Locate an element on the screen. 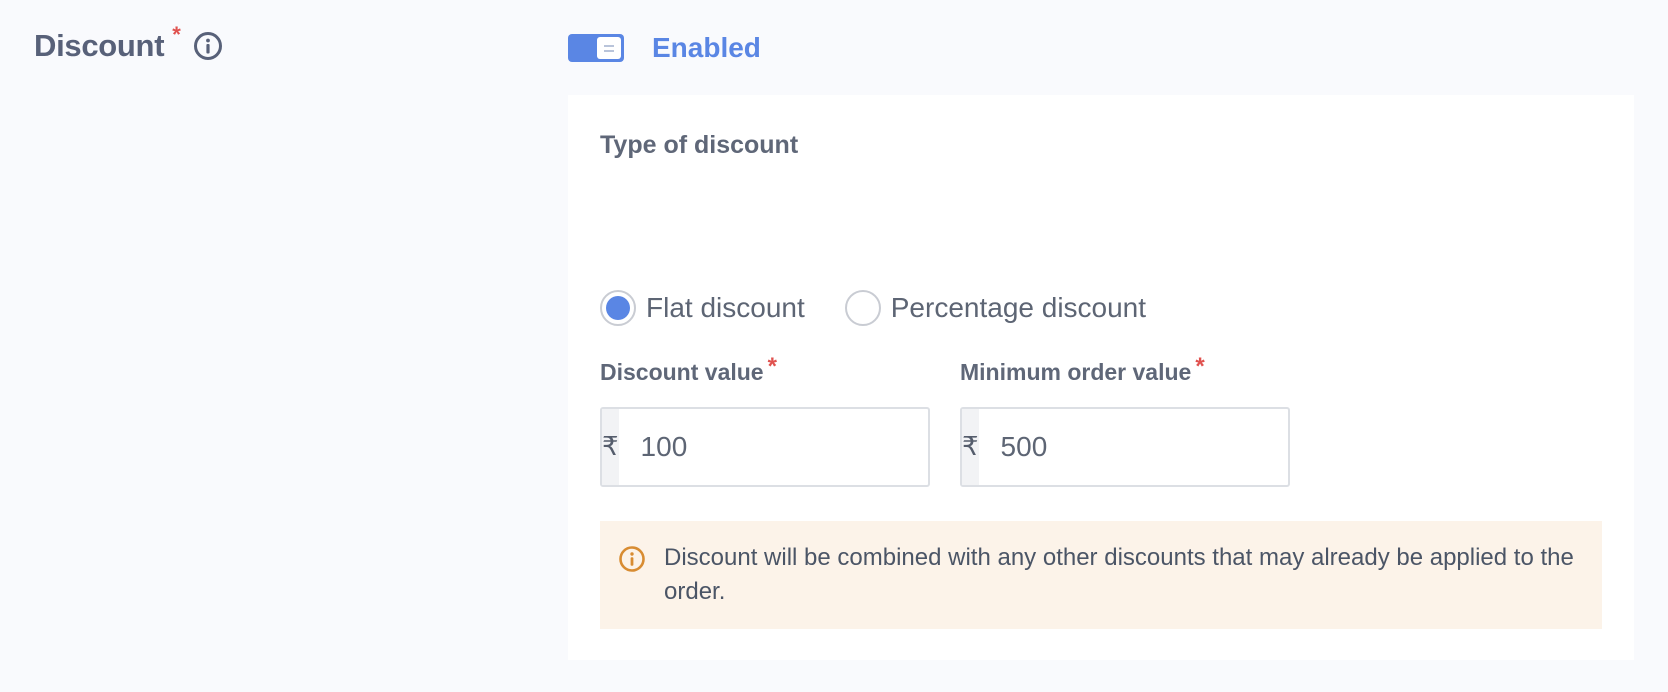  minimum-order-value-label: Minimum order value is located at coordinates (1076, 372).